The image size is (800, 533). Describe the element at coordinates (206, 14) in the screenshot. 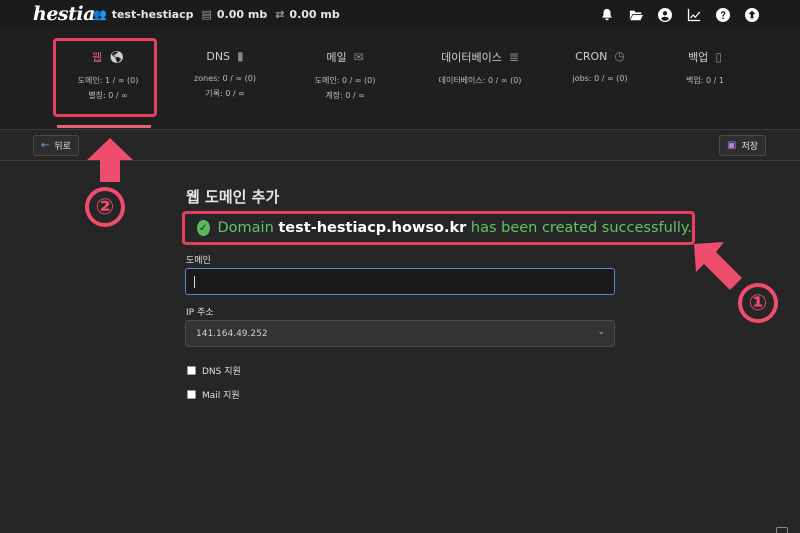

I see `hard-drive-icon: ▤` at that location.